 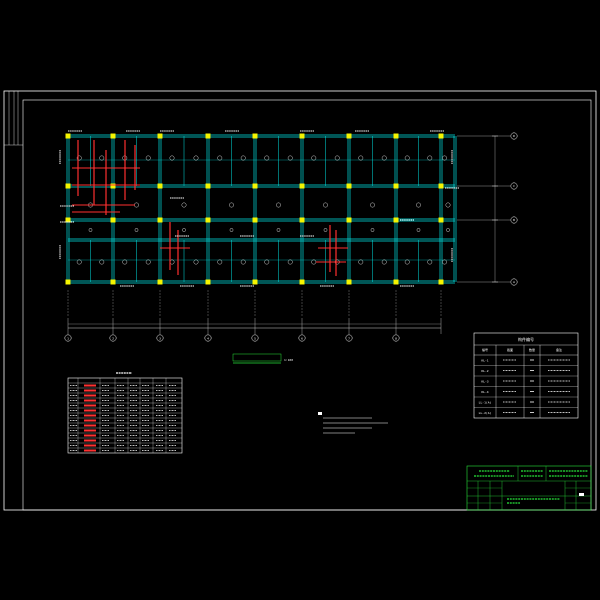 What do you see at coordinates (514, 136) in the screenshot?
I see `axis-label: D` at bounding box center [514, 136].